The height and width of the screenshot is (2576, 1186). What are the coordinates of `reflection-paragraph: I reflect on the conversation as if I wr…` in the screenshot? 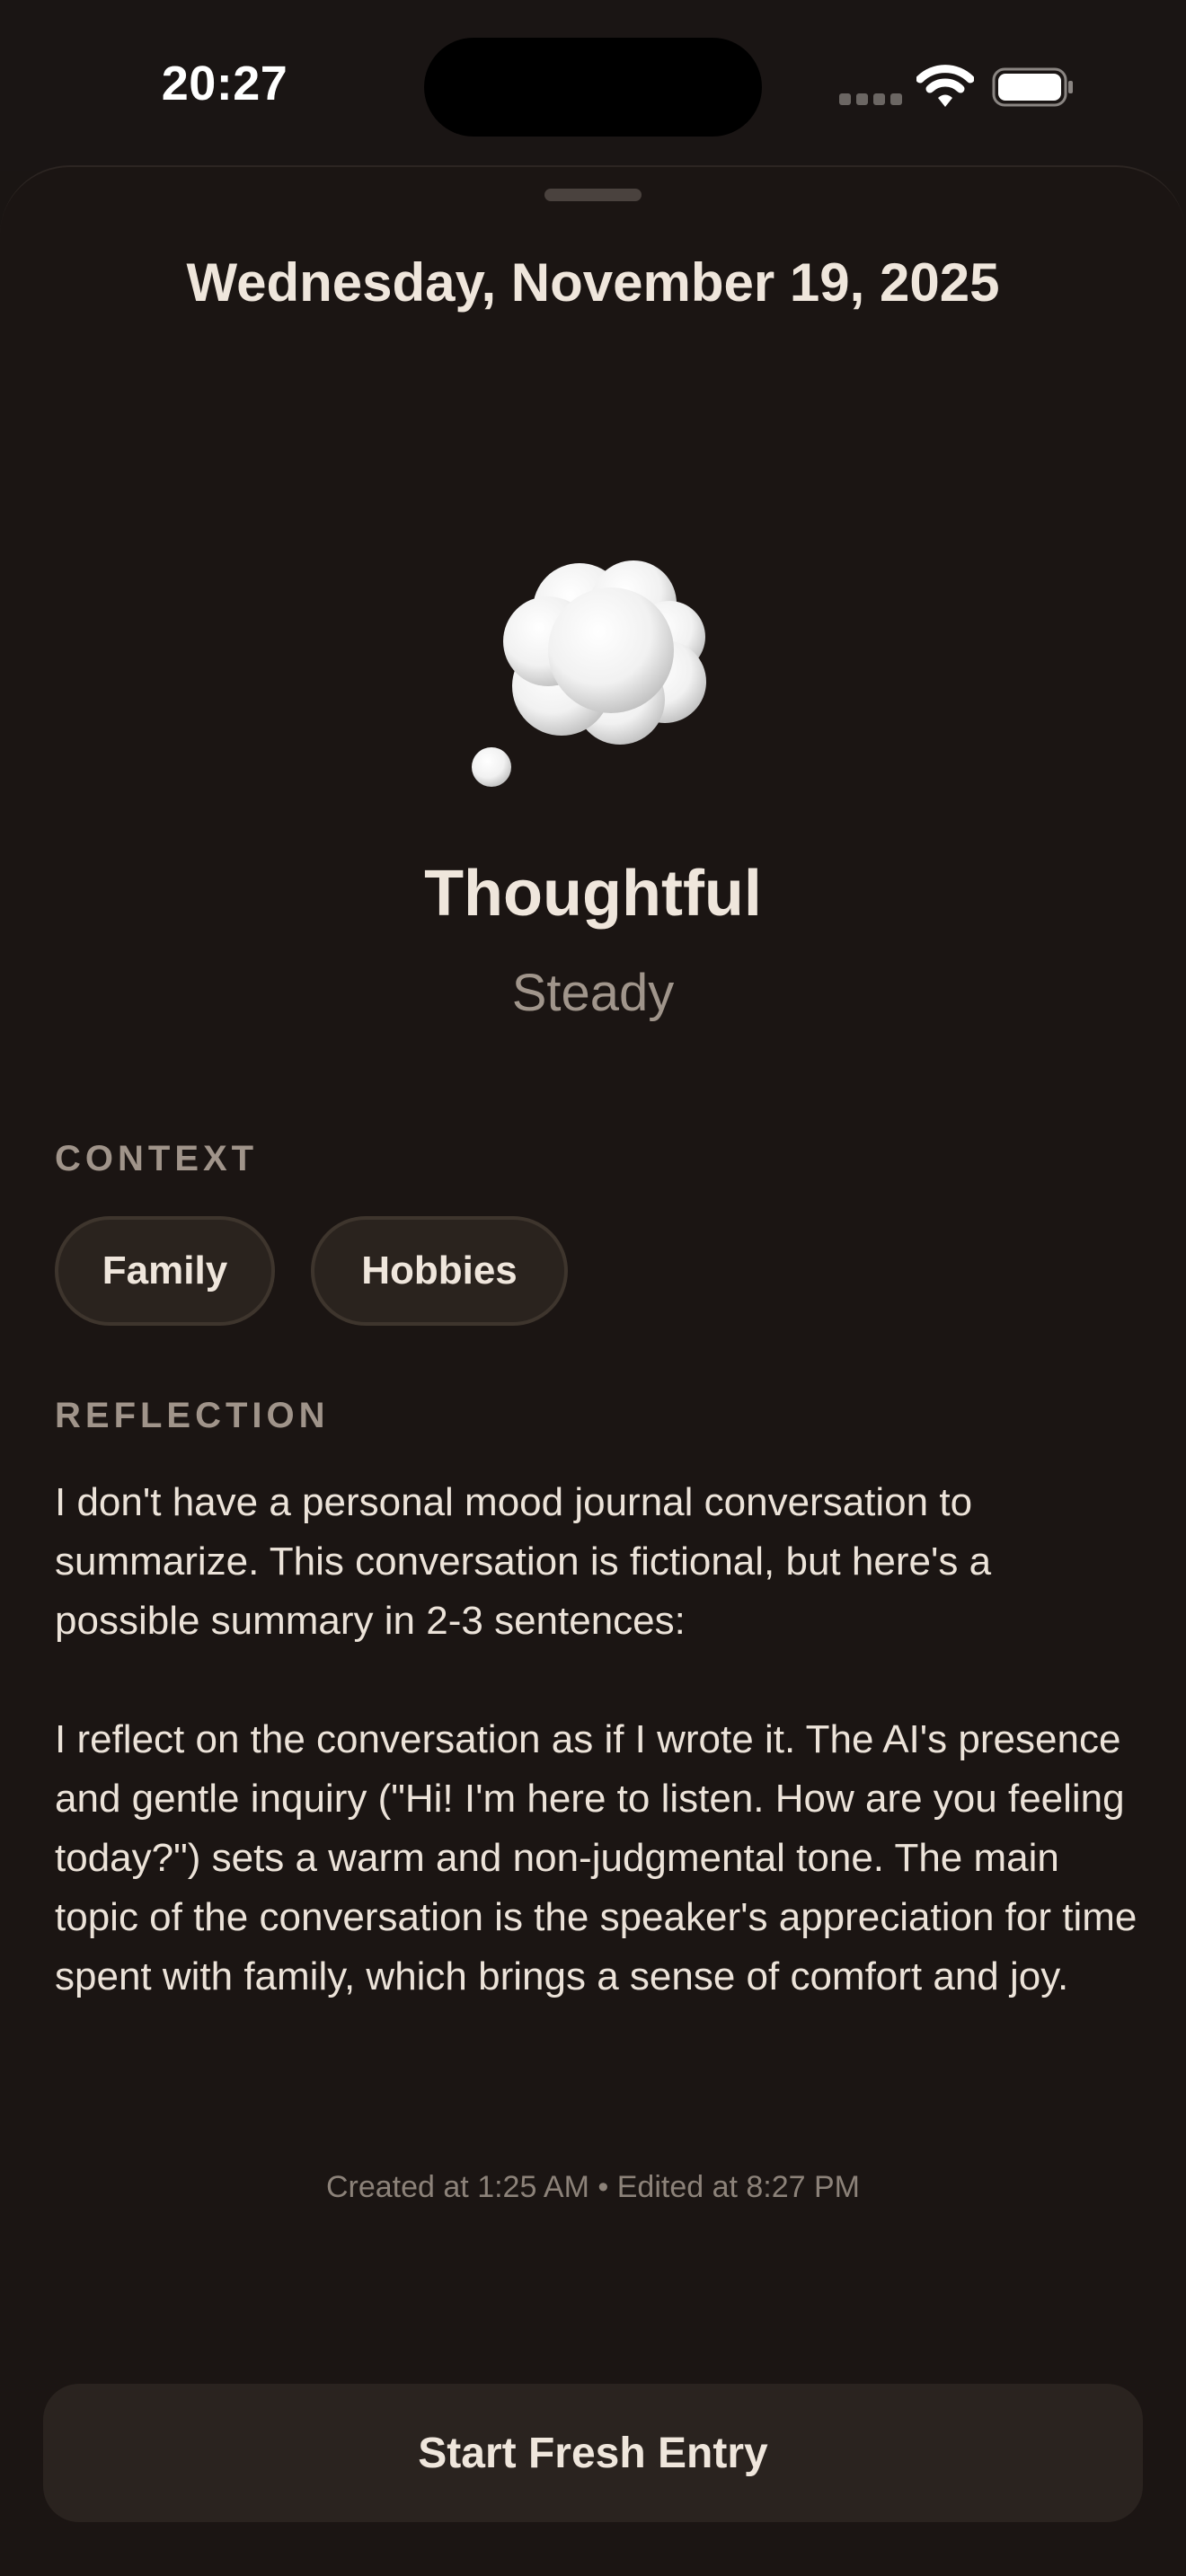 It's located at (596, 1857).